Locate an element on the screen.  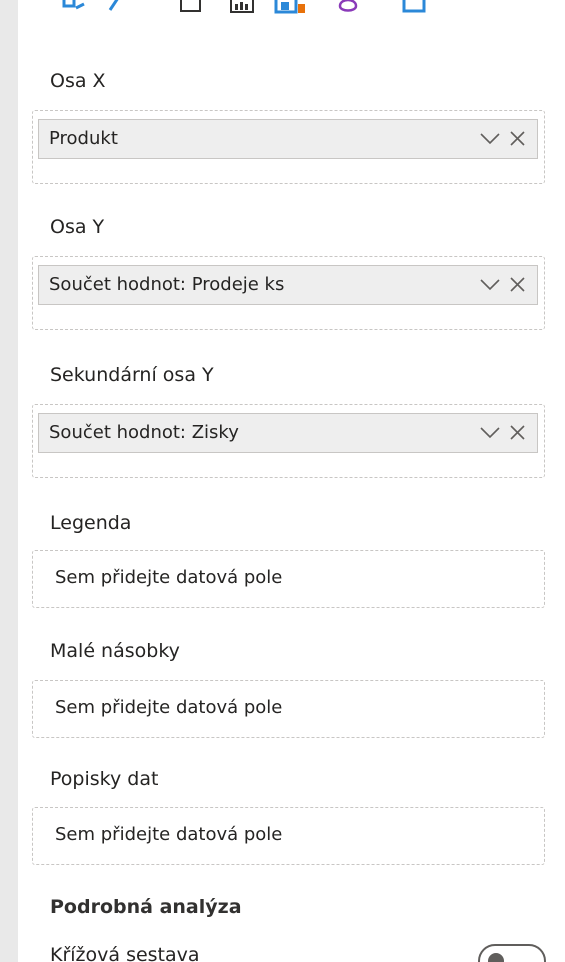
x-axis-well: Produkt is located at coordinates (288, 147).